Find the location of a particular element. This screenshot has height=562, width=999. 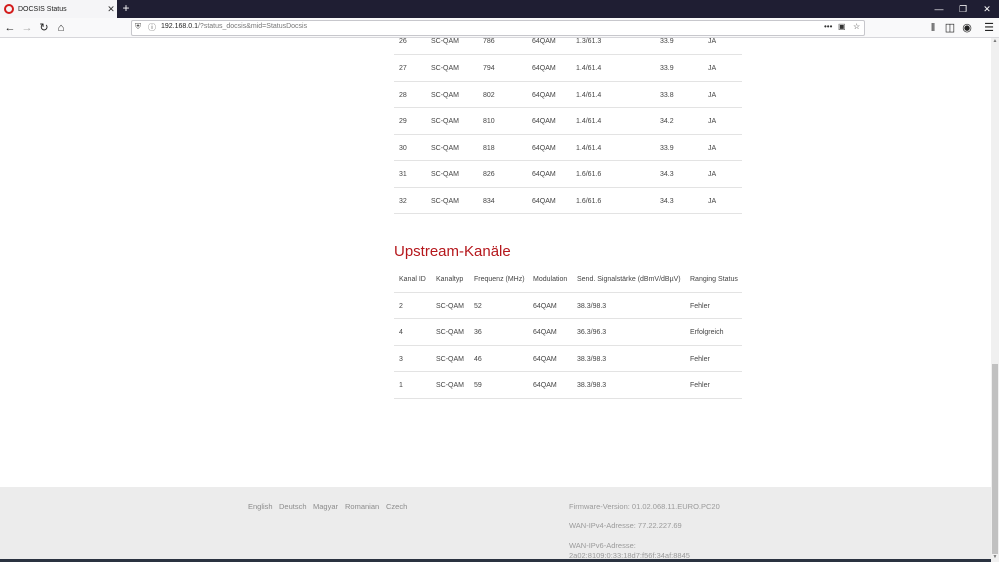

downstream-cell-id: 31 is located at coordinates (403, 174).